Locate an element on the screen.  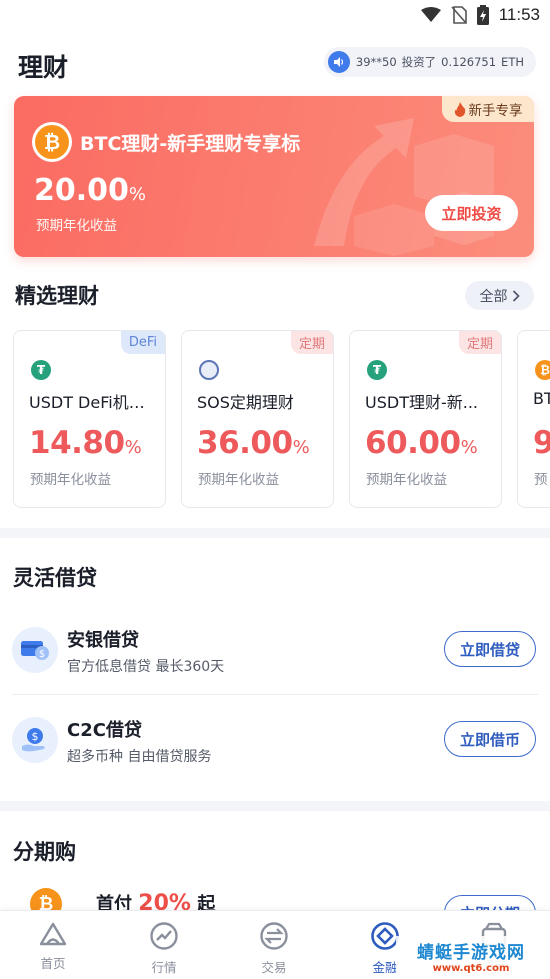
ticker-unit: ETH is located at coordinates (512, 62).